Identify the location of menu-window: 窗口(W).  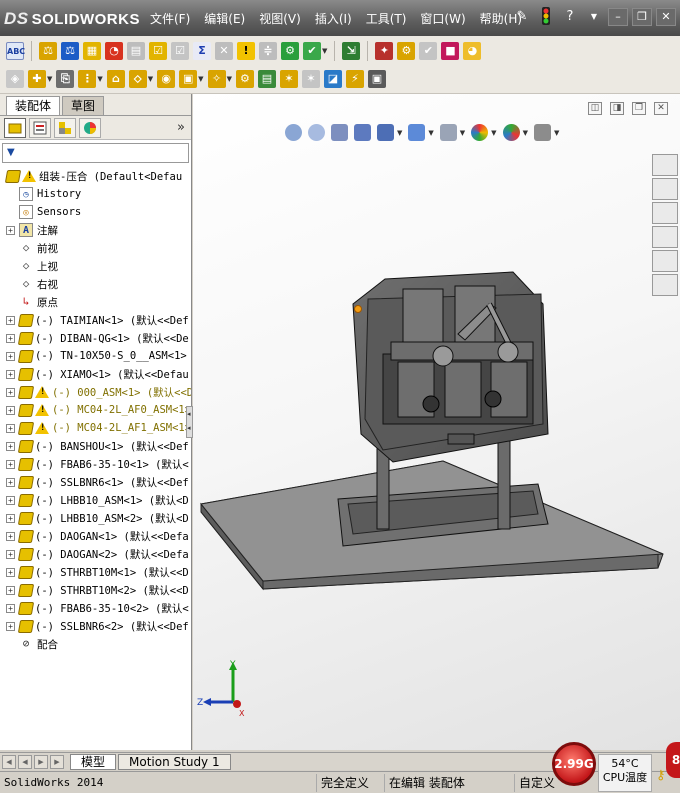
(442, 18).